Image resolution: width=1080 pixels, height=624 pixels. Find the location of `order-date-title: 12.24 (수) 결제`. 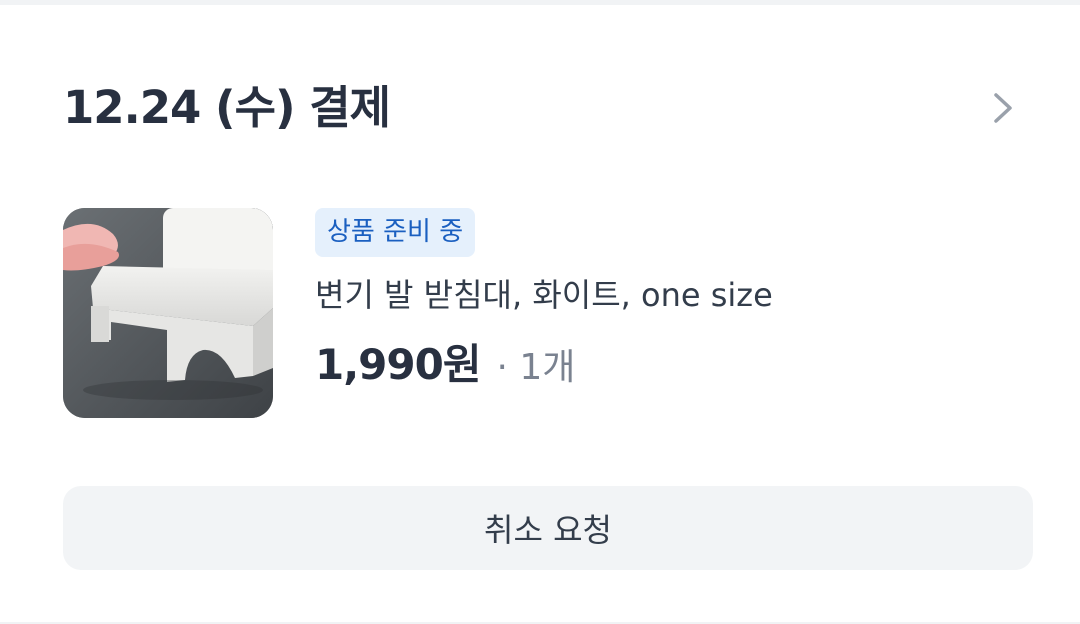

order-date-title: 12.24 (수) 결제 is located at coordinates (227, 107).